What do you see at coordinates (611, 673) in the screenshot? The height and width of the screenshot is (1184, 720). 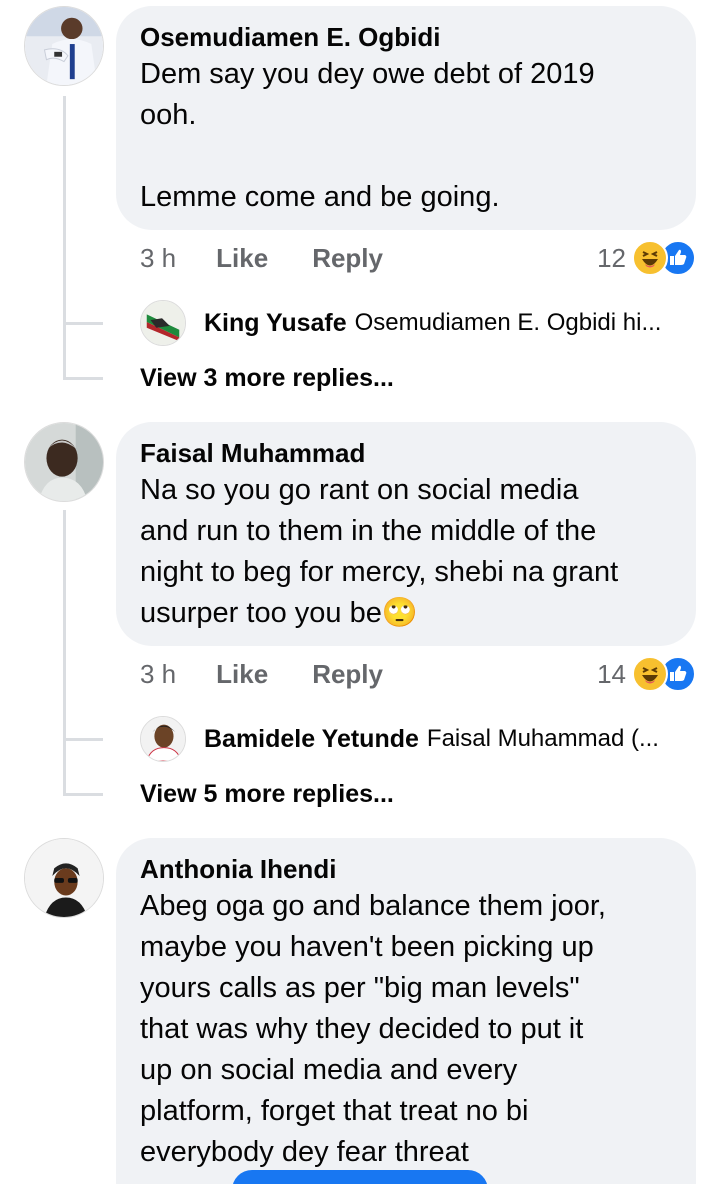 I see `reaction-count: 14` at bounding box center [611, 673].